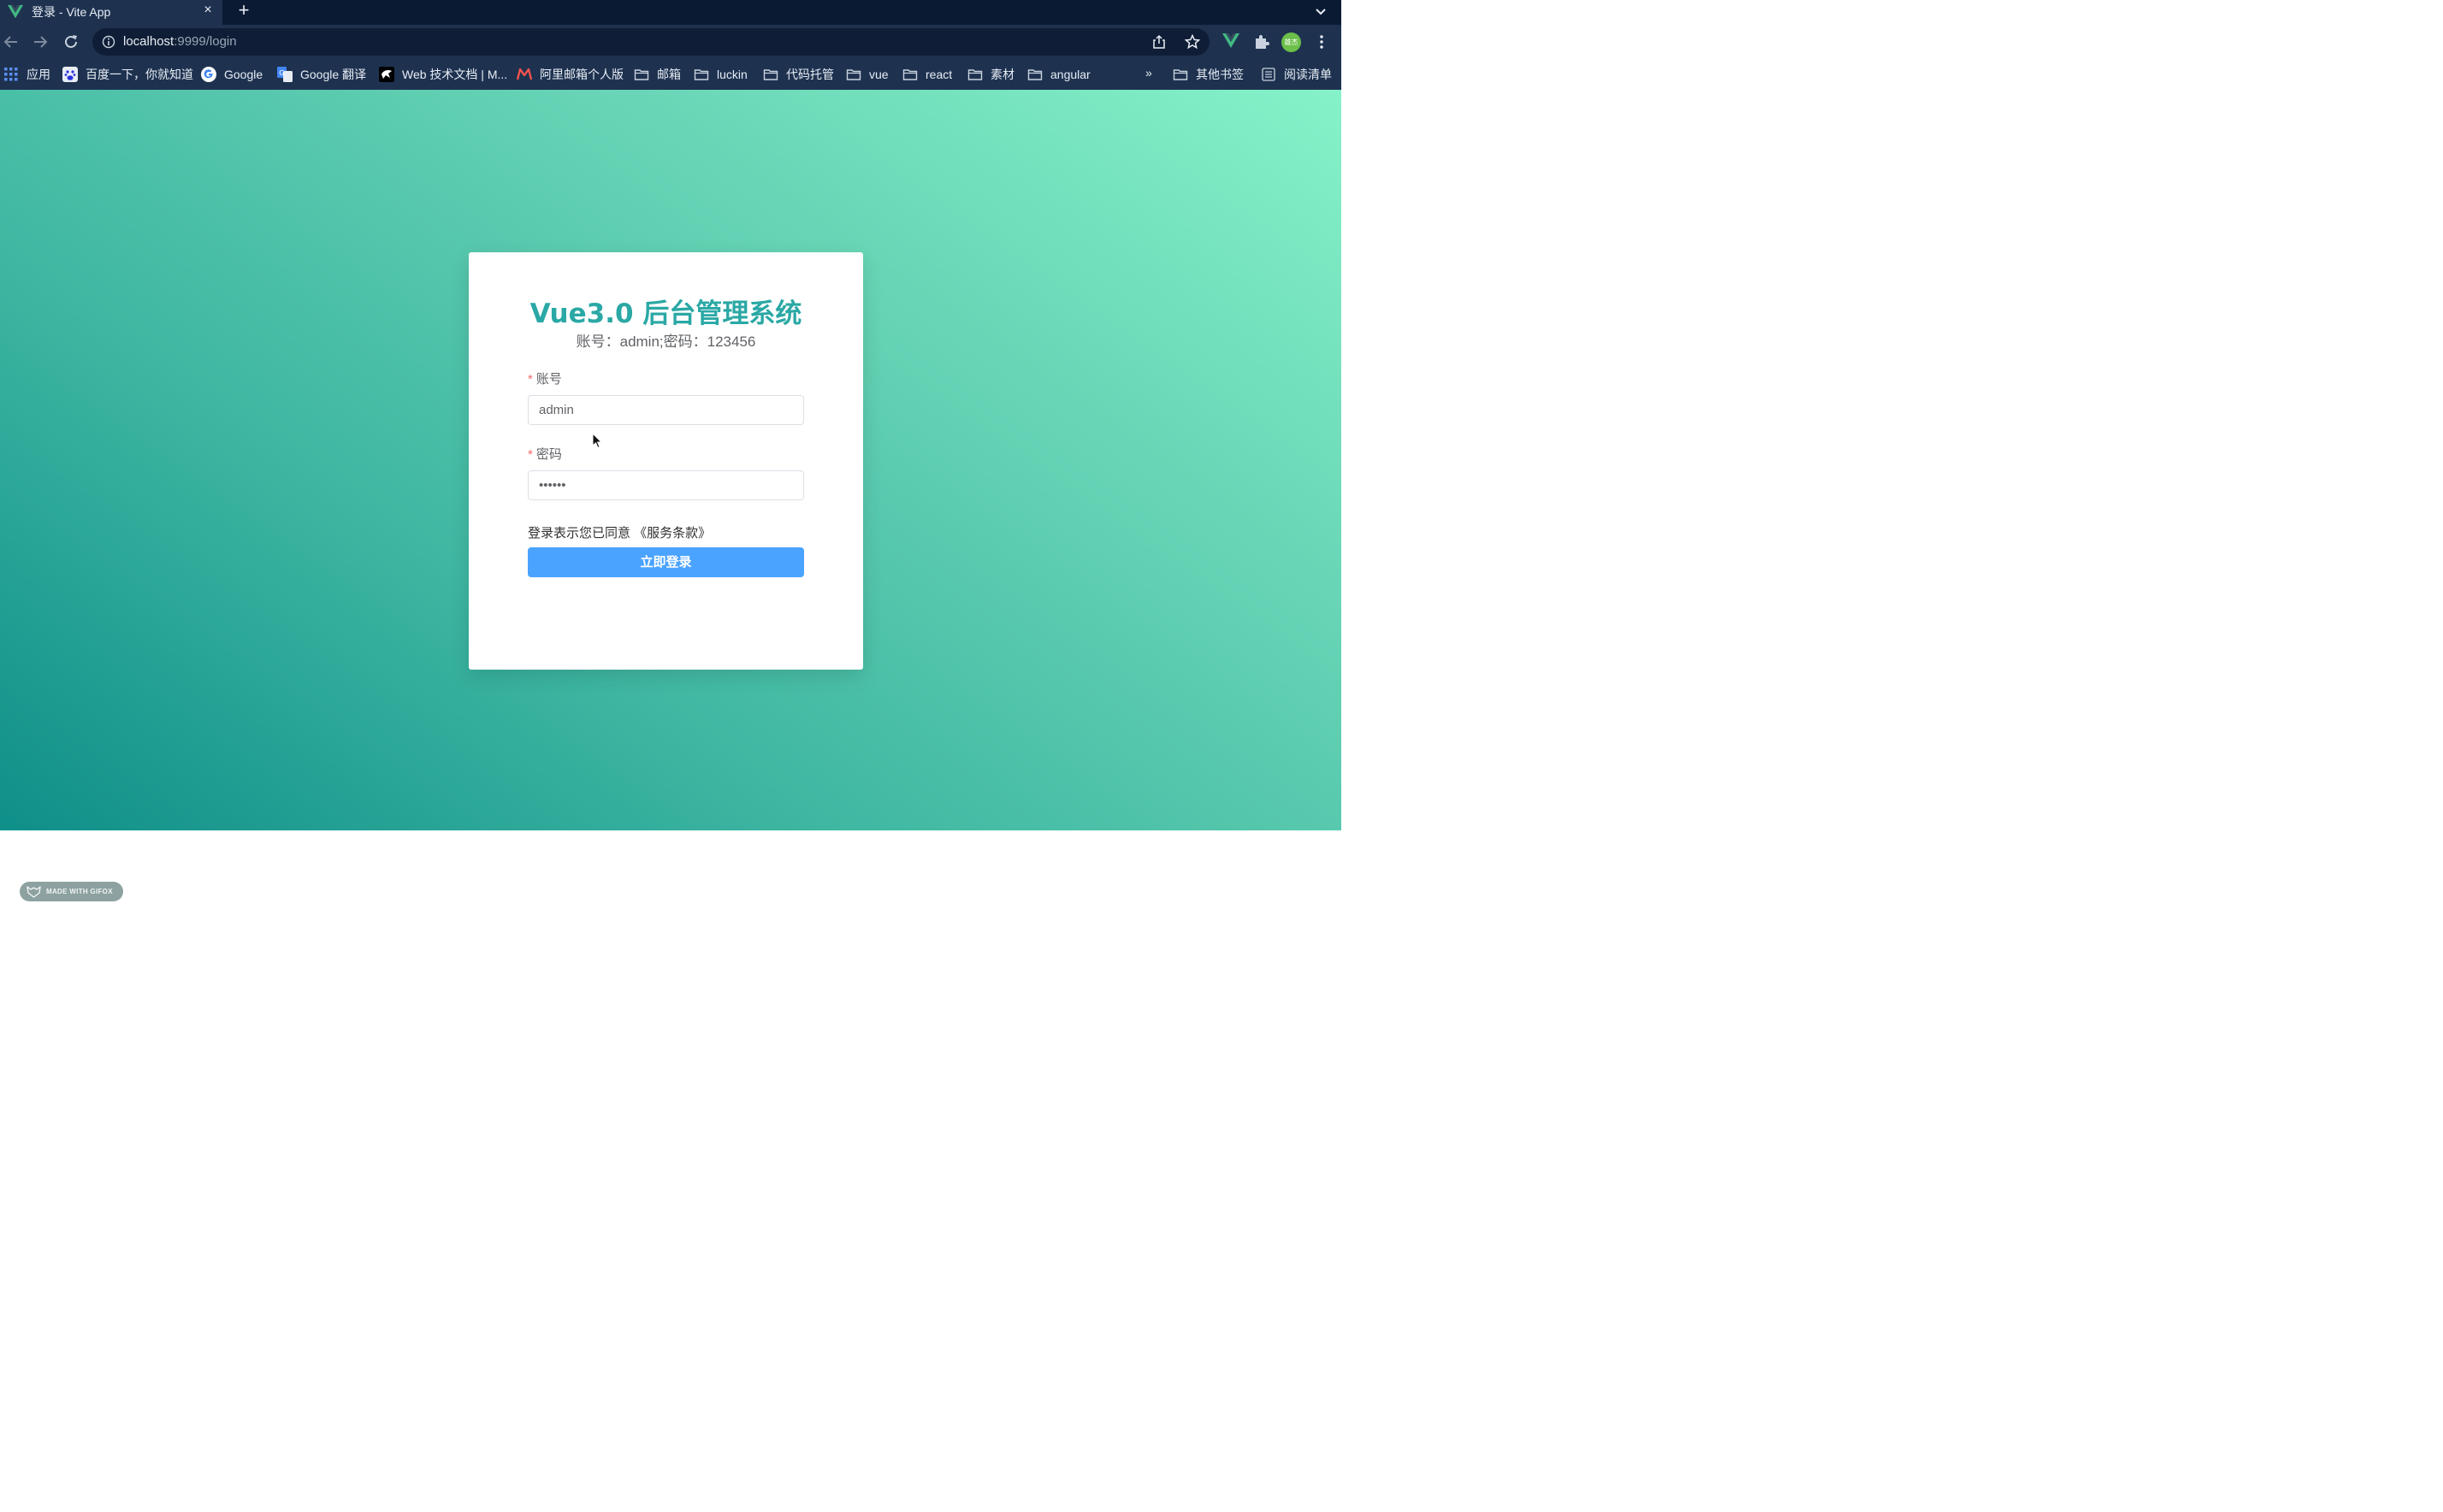  I want to click on reload-icon, so click(71, 41).